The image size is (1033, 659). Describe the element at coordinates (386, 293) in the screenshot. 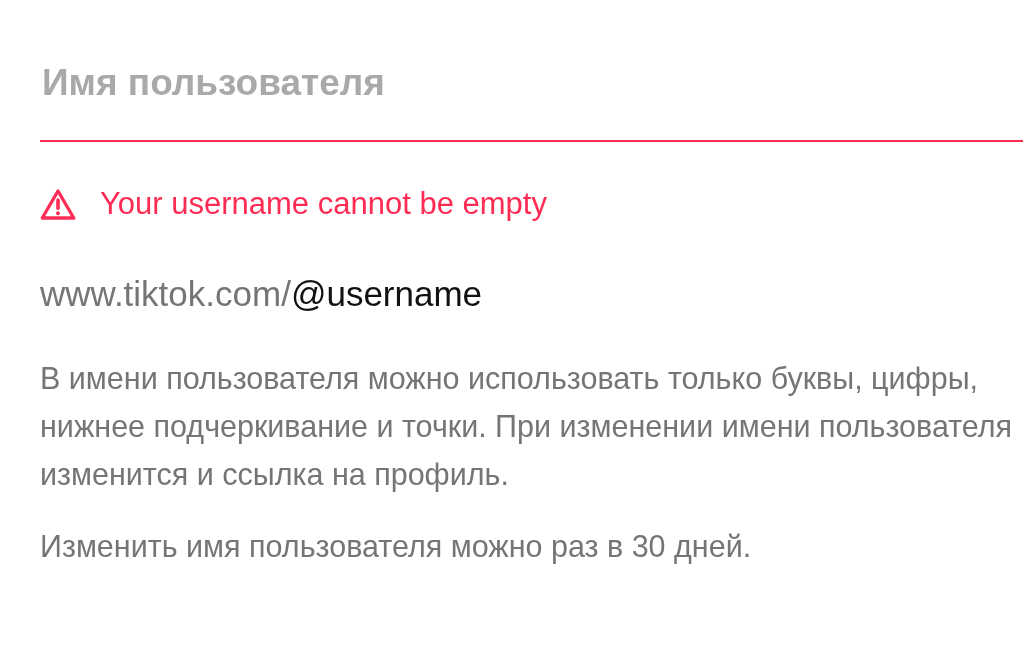

I see `link-username: @username` at that location.